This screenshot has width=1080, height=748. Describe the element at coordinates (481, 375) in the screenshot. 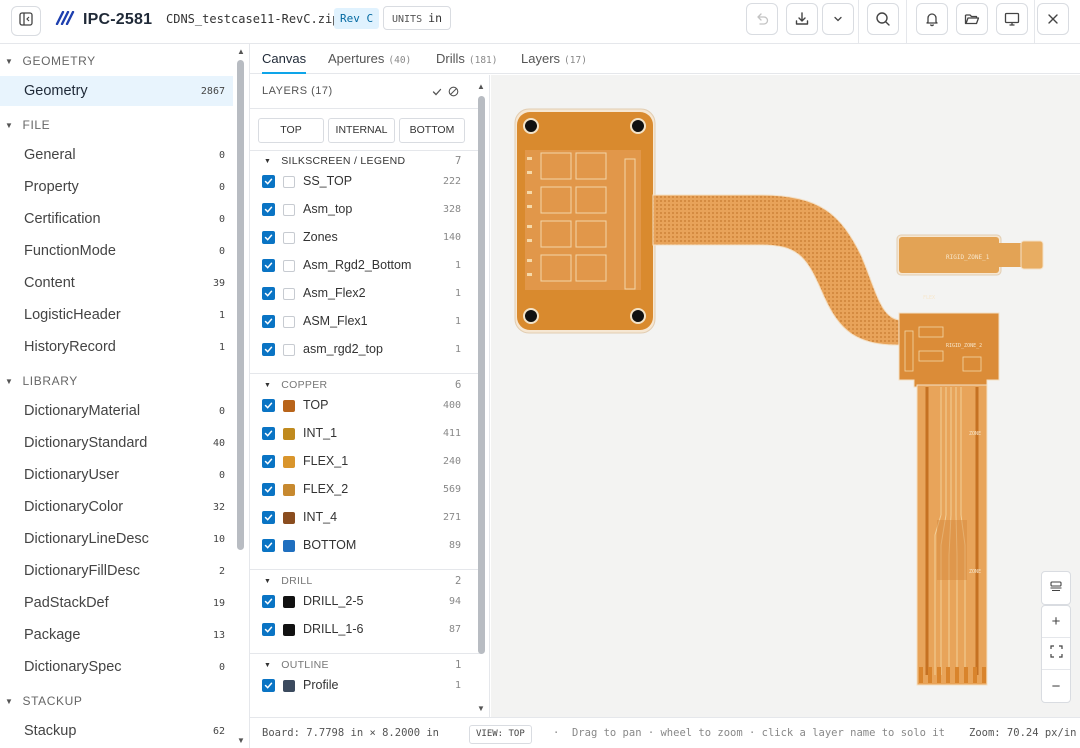

I see `layers-scrollbar` at that location.